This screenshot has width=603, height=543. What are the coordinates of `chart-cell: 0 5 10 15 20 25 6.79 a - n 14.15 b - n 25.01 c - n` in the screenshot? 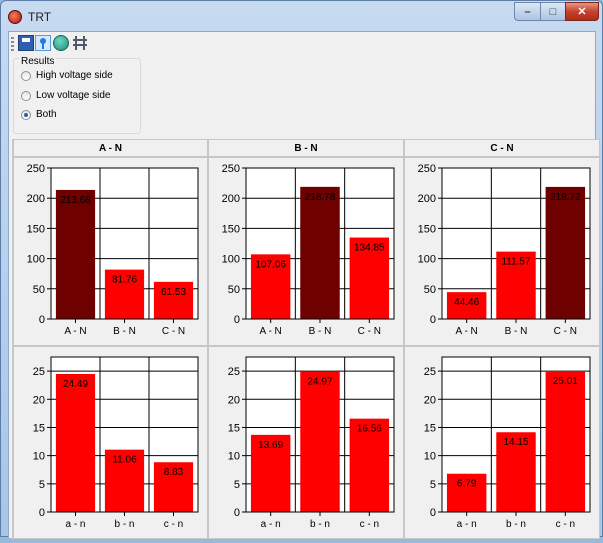 It's located at (502, 442).